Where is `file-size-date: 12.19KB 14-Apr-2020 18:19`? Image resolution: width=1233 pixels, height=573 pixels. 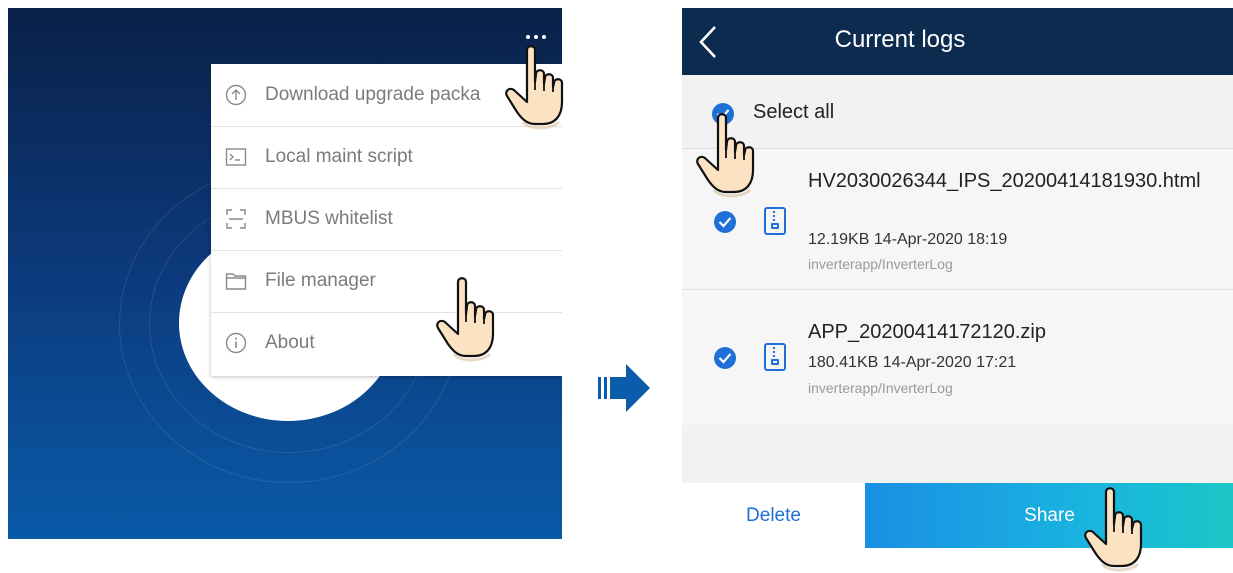
file-size-date: 12.19KB 14-Apr-2020 18:19 is located at coordinates (907, 240).